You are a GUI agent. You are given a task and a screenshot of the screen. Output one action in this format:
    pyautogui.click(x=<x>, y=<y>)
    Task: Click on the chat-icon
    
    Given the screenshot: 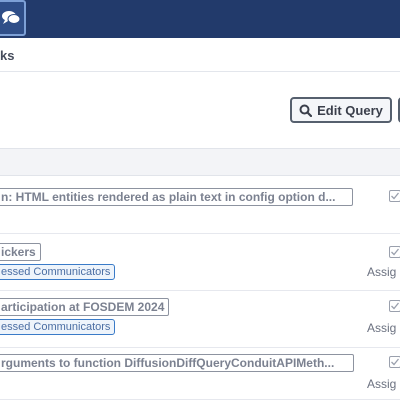 What is the action you would take?
    pyautogui.click(x=11, y=17)
    